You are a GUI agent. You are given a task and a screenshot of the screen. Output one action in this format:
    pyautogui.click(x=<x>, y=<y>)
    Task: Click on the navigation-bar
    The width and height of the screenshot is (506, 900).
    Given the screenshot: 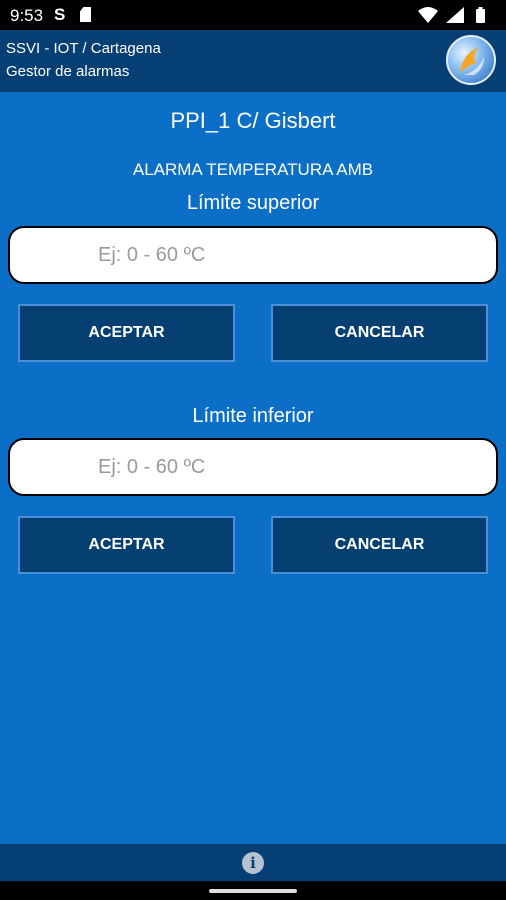 What is the action you would take?
    pyautogui.click(x=253, y=890)
    